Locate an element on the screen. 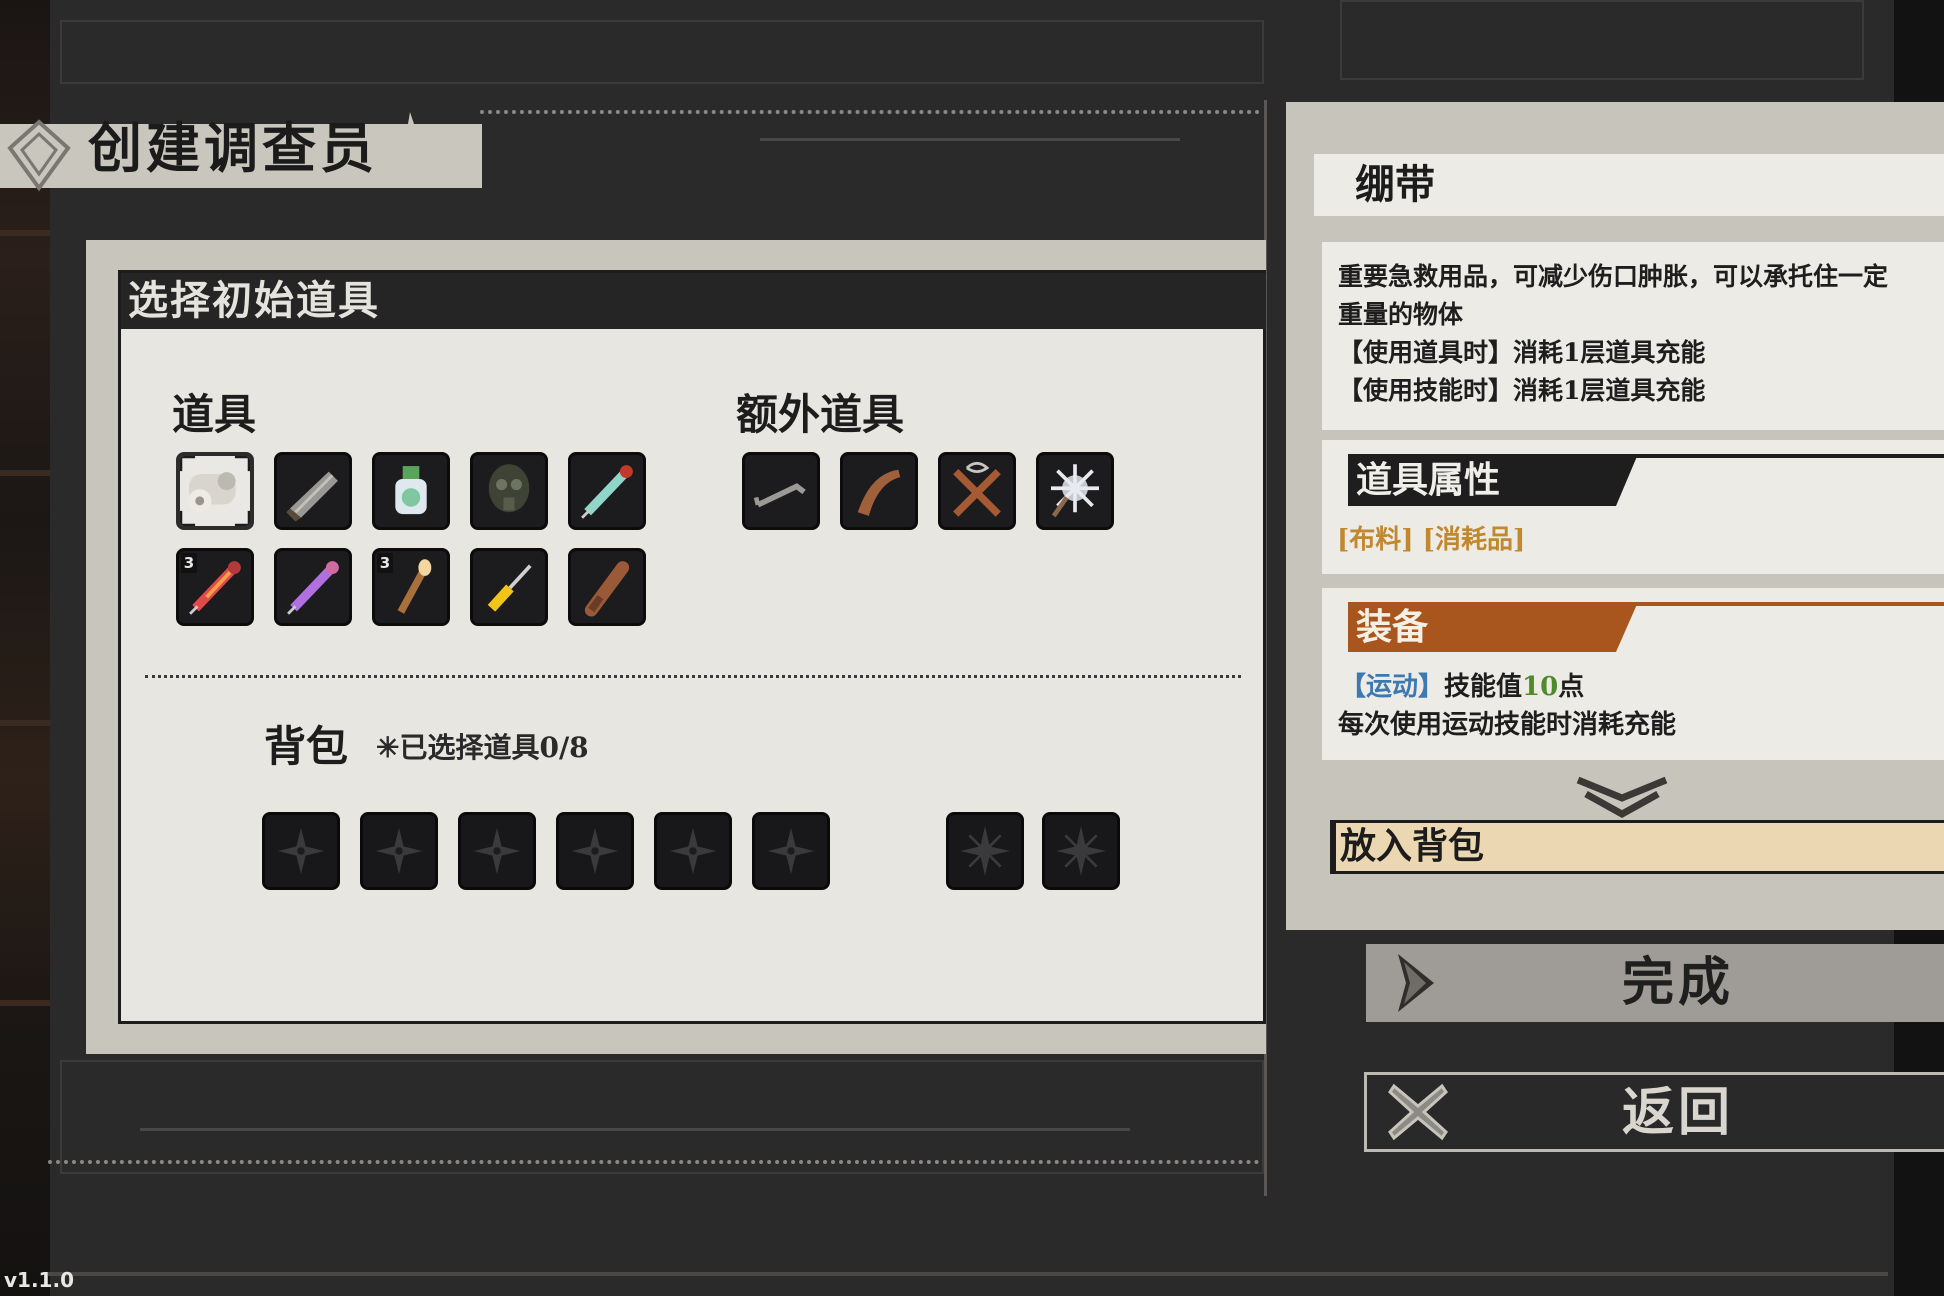  description-line: 【使用道具时】消耗1层道具充能 is located at coordinates (1522, 352).